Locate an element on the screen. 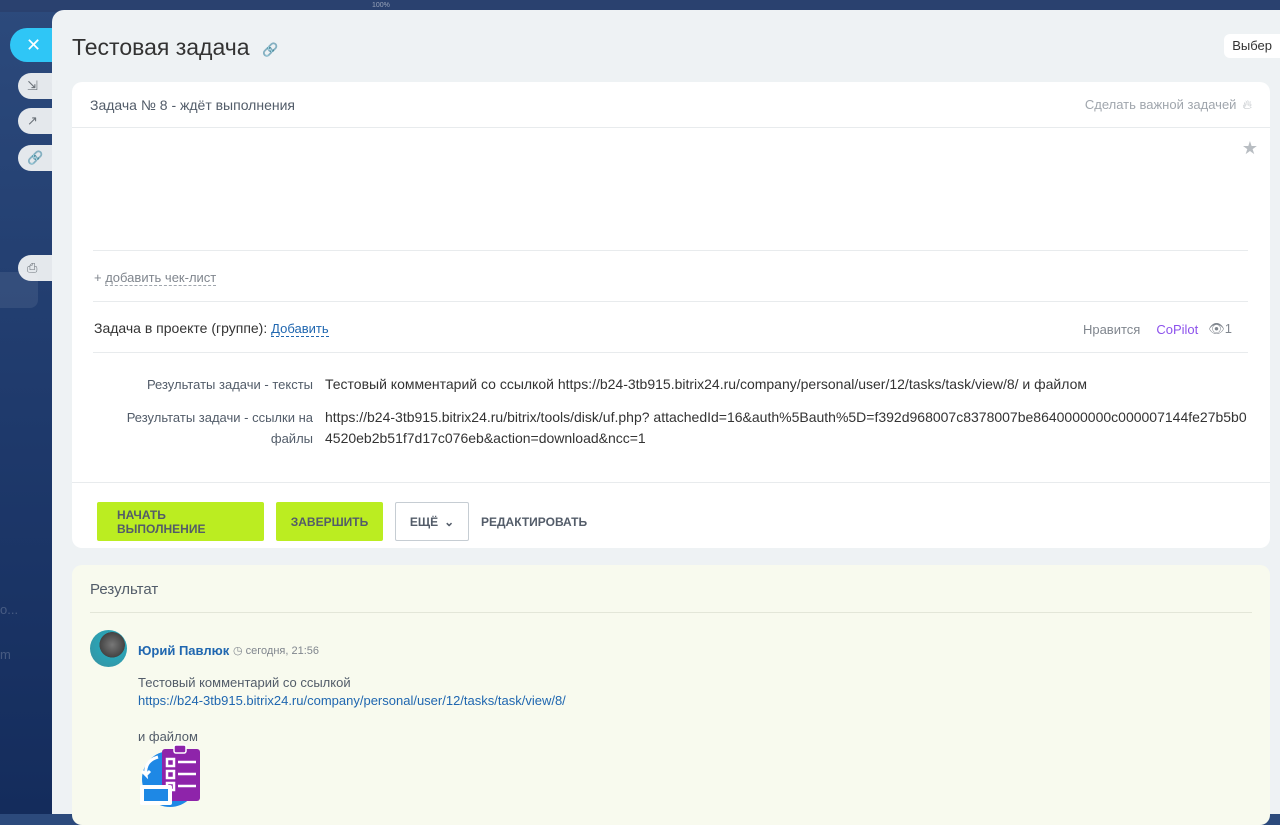  project-label: Задача в проекте (группе): is located at coordinates (181, 328).